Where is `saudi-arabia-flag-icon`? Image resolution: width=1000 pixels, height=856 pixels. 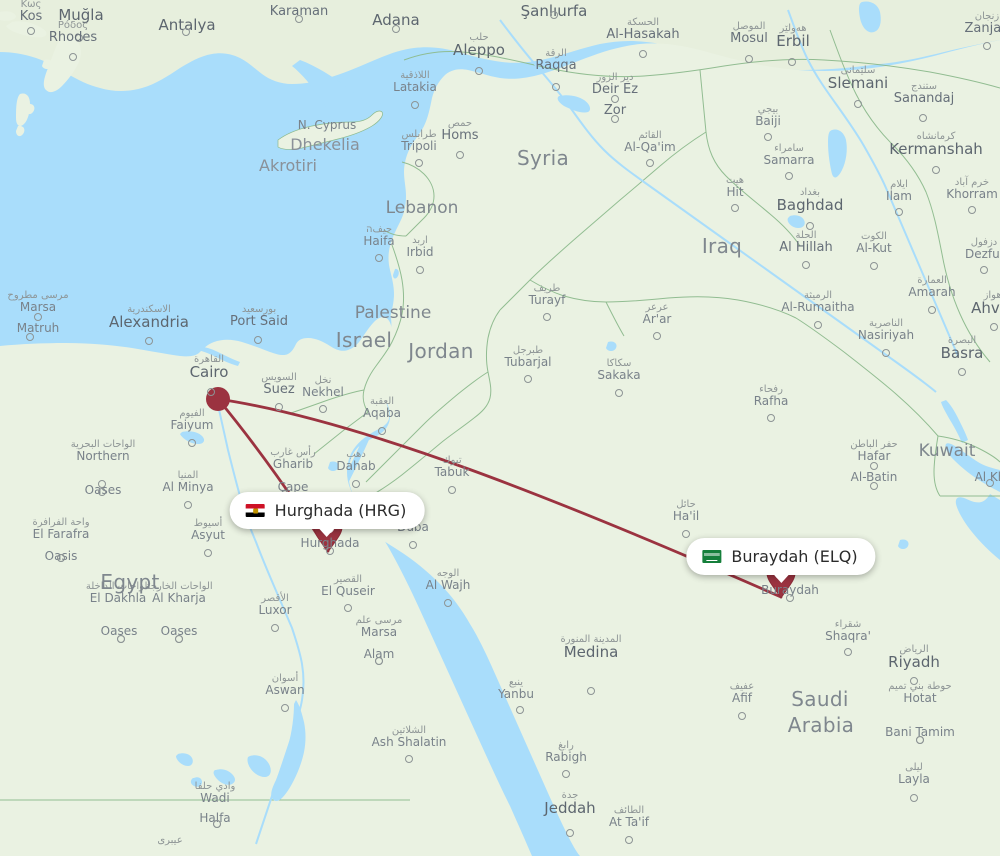
saudi-arabia-flag-icon is located at coordinates (712, 556).